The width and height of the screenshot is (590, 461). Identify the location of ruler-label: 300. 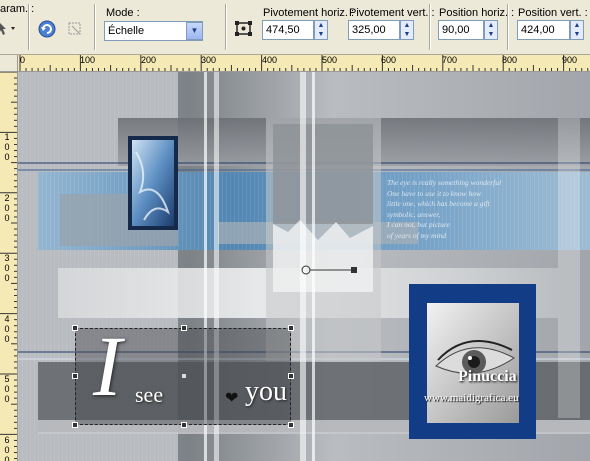
(209, 60).